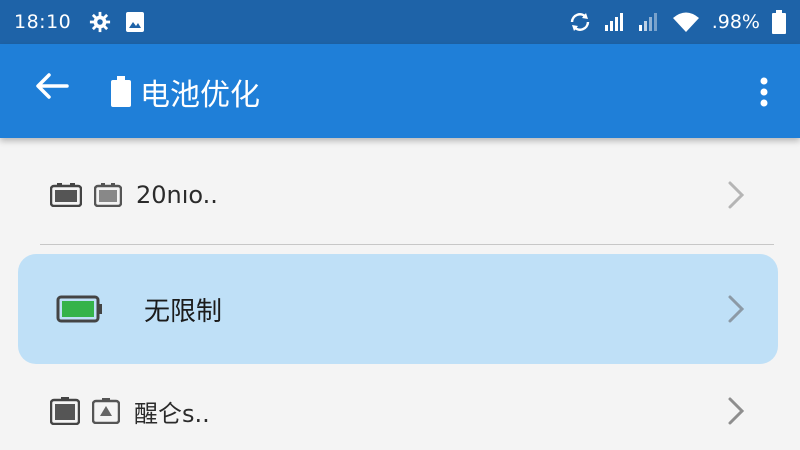 The image size is (800, 450). I want to click on status-bar: 18:10 .98%, so click(400, 22).